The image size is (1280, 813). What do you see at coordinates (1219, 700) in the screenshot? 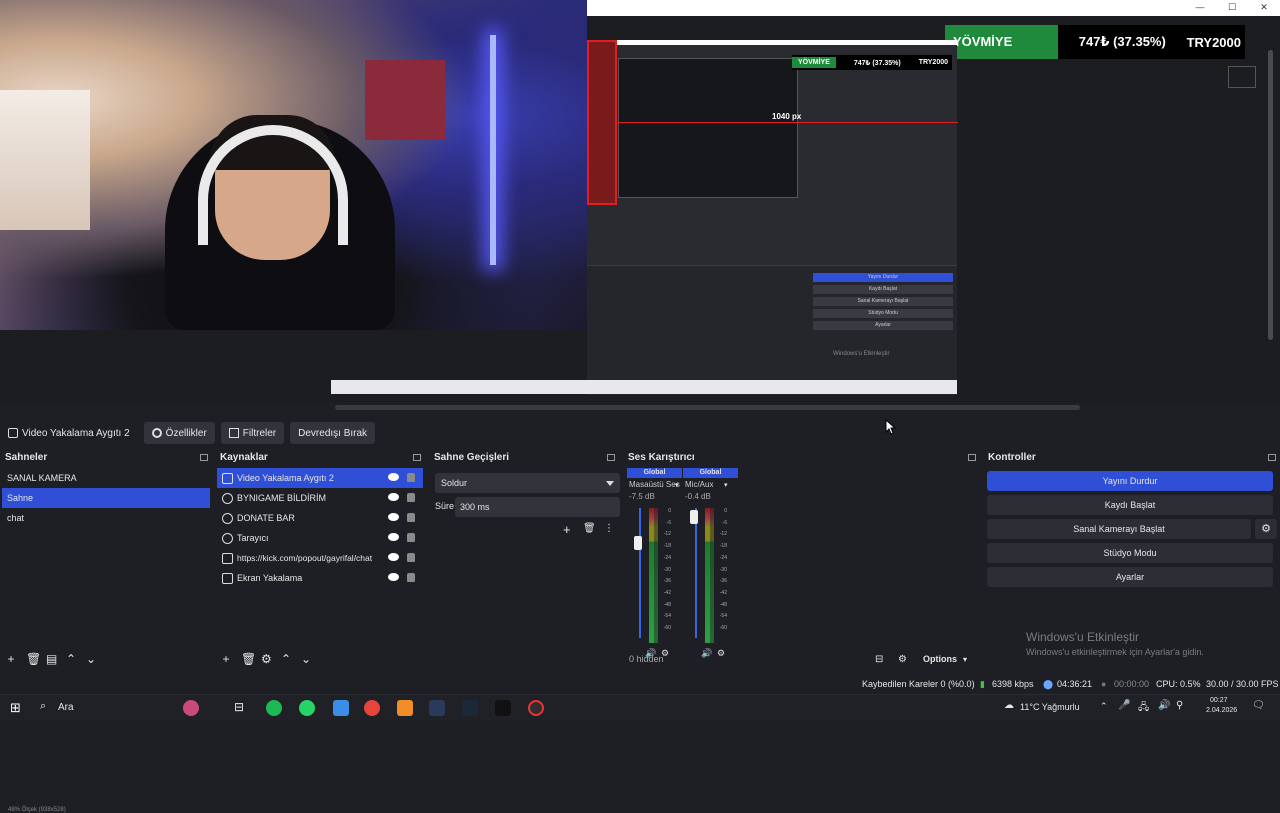
I see `clock-time: 00:27` at bounding box center [1219, 700].